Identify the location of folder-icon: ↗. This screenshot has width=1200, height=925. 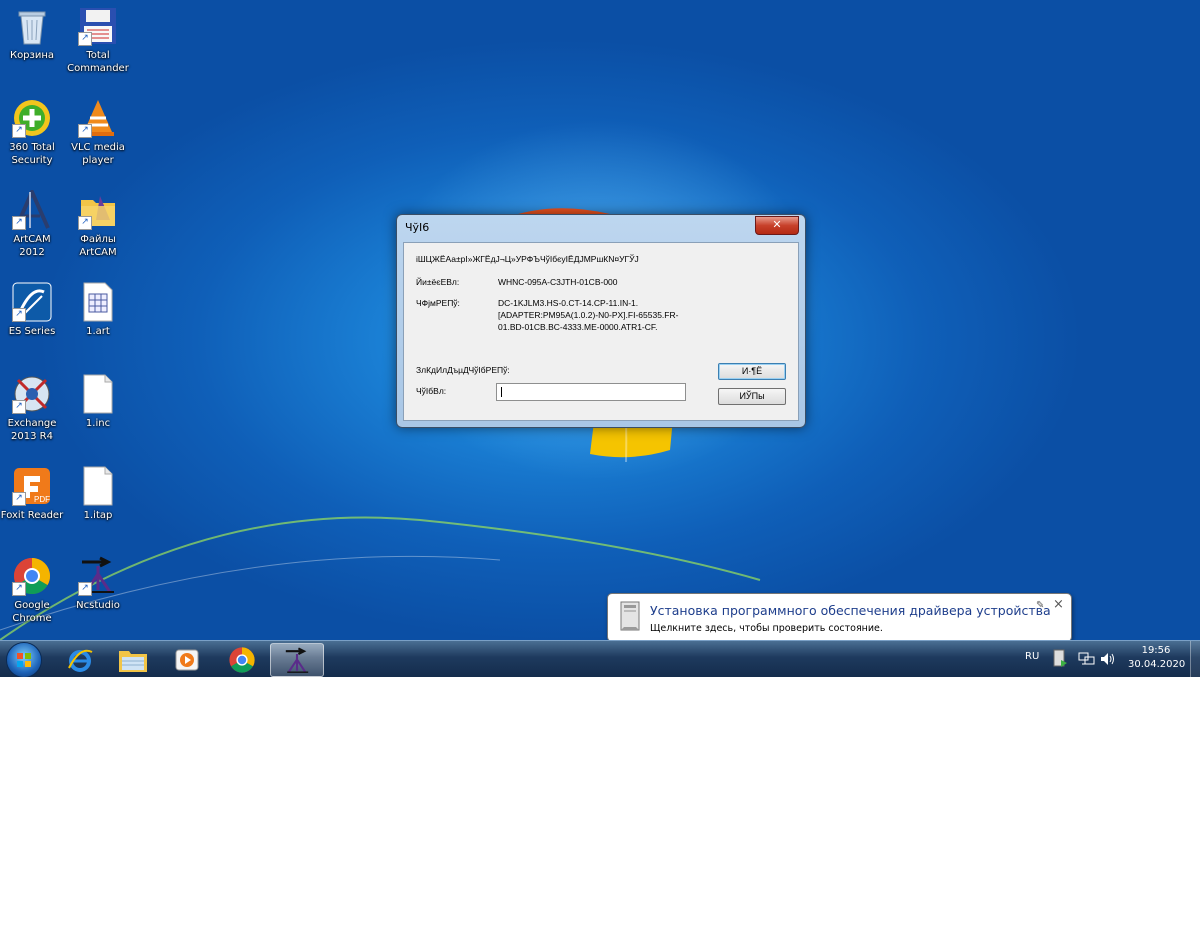
(98, 210).